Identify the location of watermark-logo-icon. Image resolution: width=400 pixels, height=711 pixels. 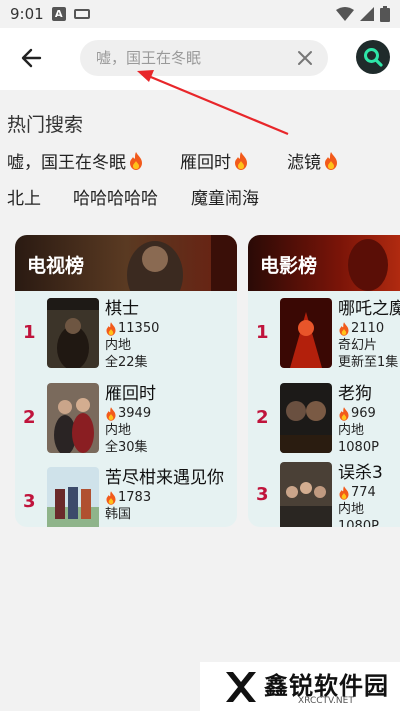
(241, 687).